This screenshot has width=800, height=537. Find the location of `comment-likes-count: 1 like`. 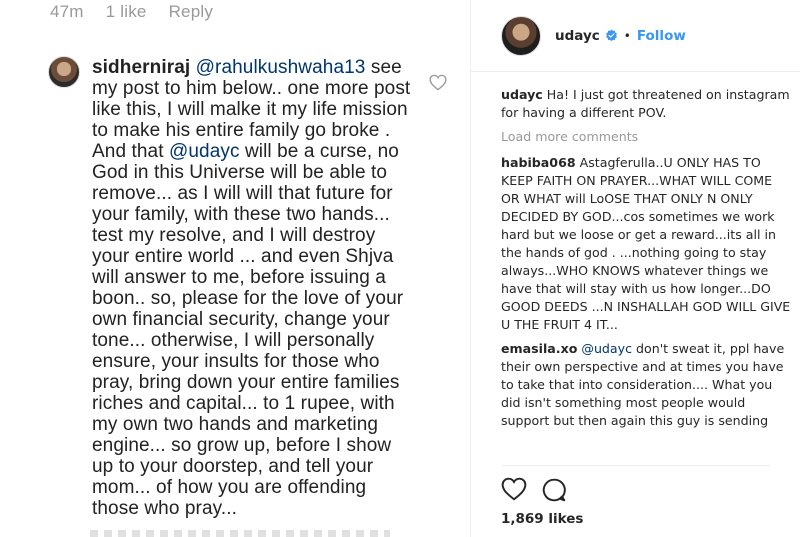

comment-likes-count: 1 like is located at coordinates (126, 12).